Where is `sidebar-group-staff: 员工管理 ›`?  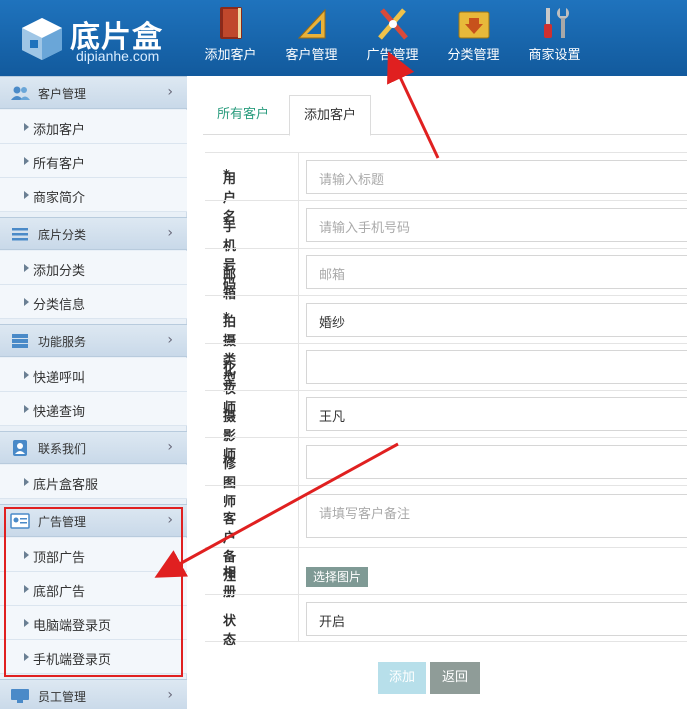
sidebar-group-staff: 员工管理 › is located at coordinates (93, 694).